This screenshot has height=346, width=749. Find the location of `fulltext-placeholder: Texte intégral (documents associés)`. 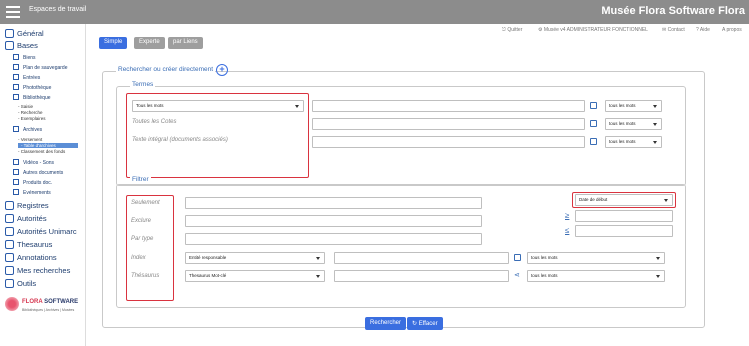

fulltext-placeholder: Texte intégral (documents associés) is located at coordinates (180, 140).